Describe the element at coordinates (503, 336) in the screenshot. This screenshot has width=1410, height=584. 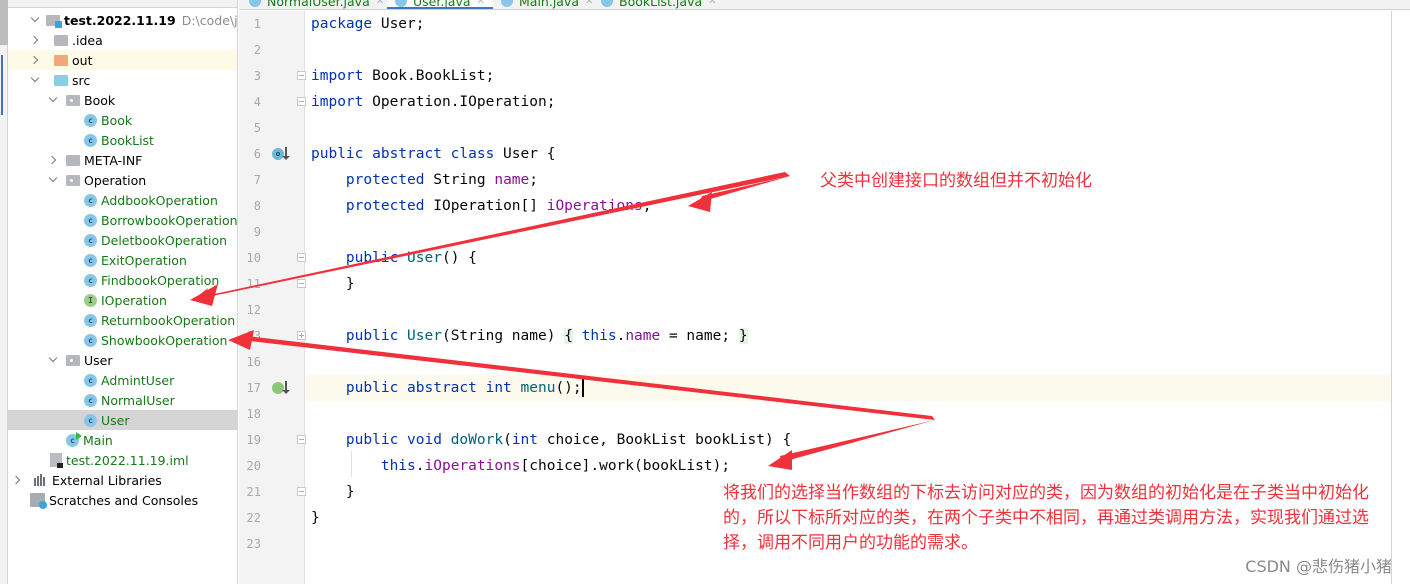
I see `code-text: (String name)` at that location.